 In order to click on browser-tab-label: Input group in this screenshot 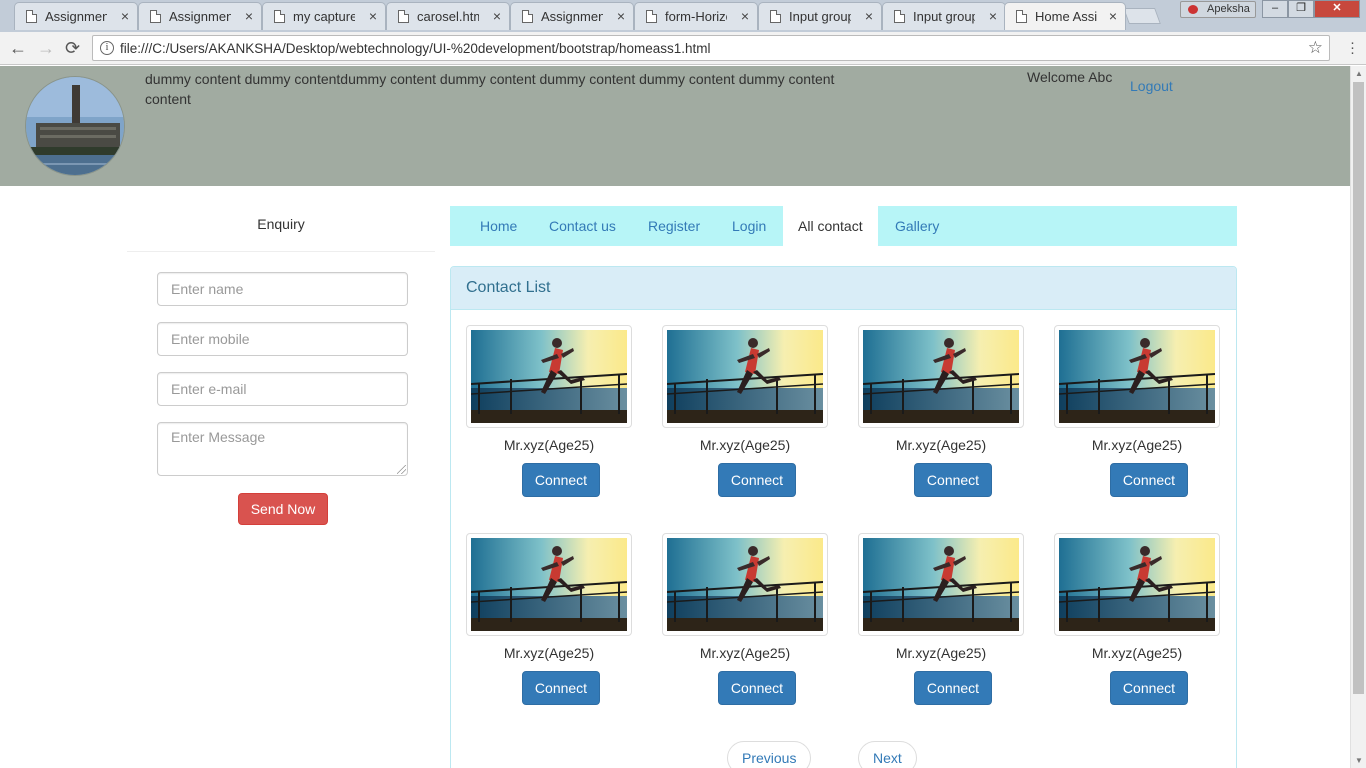, I will do `click(820, 16)`.